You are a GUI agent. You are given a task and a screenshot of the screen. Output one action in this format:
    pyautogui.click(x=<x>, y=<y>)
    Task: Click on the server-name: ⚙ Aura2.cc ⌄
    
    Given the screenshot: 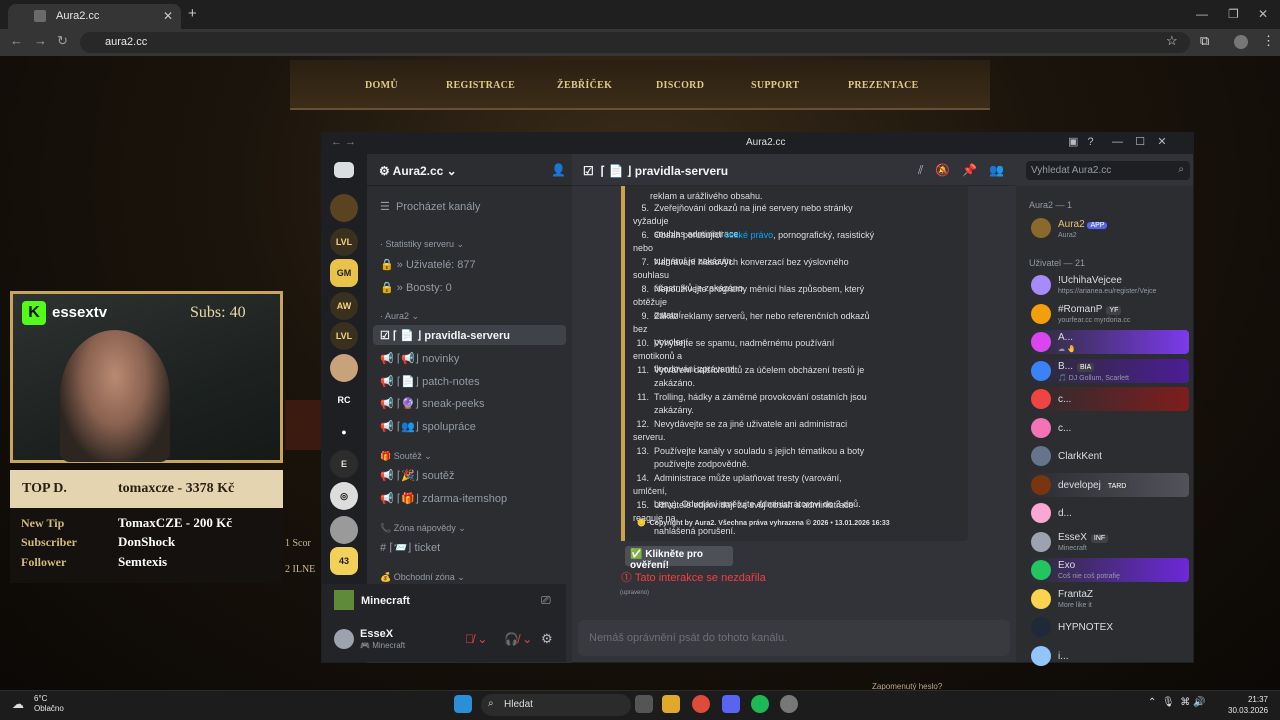 What is the action you would take?
    pyautogui.click(x=418, y=171)
    